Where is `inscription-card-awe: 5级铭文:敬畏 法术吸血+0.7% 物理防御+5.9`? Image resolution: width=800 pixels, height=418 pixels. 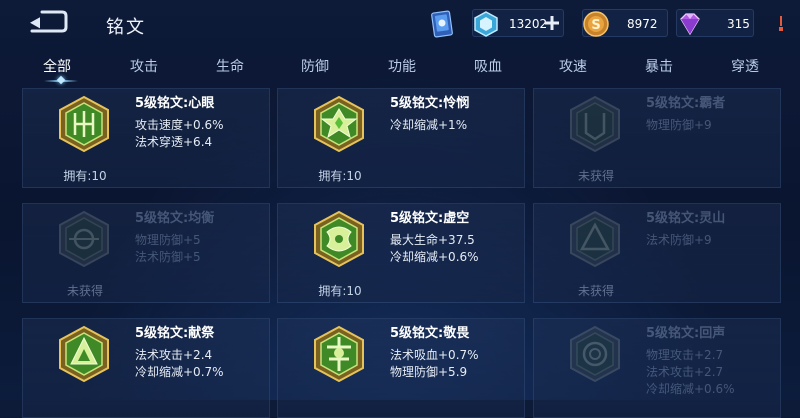
inscription-card-awe: 5级铭文:敬畏 法术吸血+0.7% 物理防御+5.9 is located at coordinates (401, 368).